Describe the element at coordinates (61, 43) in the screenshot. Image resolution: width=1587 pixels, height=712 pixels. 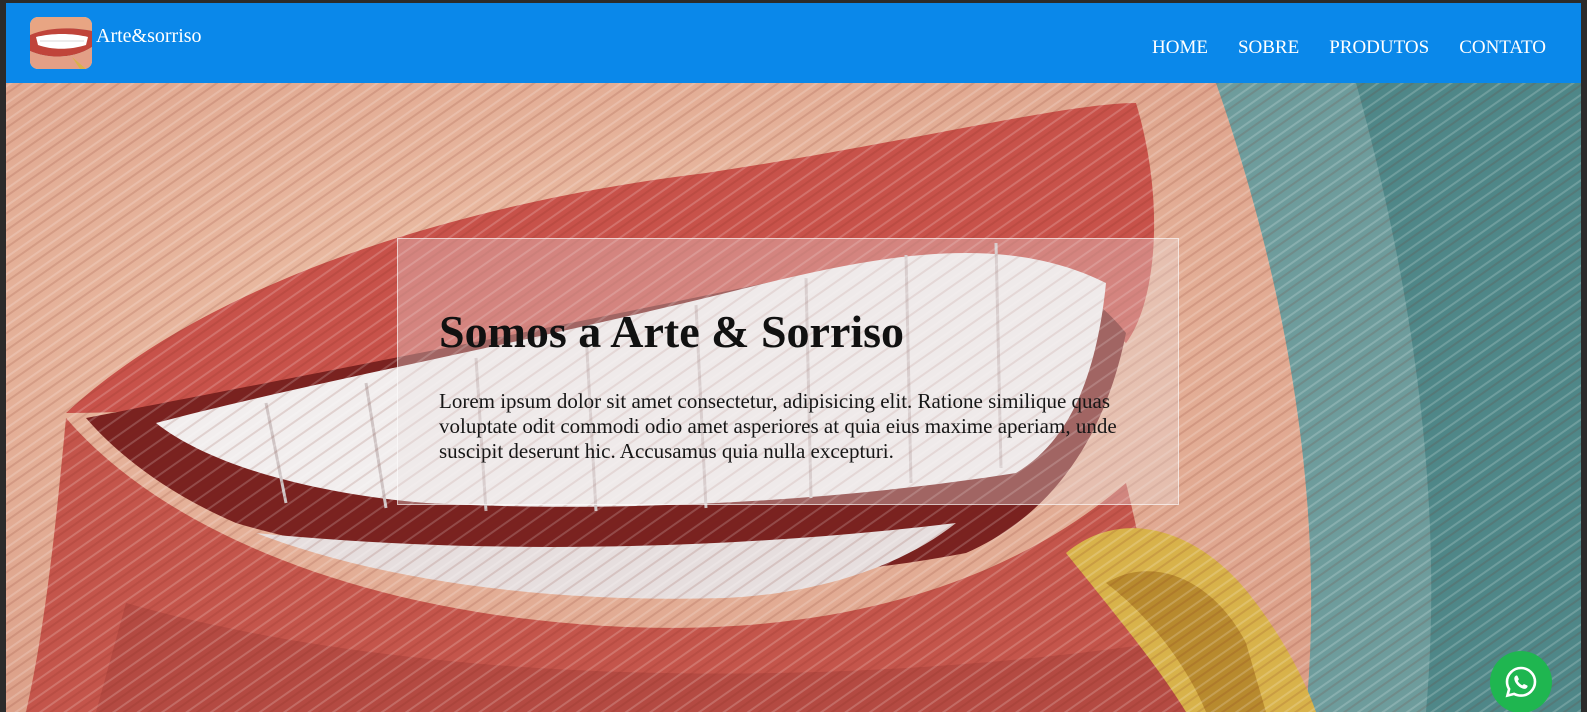
I see `smile-logo-icon` at that location.